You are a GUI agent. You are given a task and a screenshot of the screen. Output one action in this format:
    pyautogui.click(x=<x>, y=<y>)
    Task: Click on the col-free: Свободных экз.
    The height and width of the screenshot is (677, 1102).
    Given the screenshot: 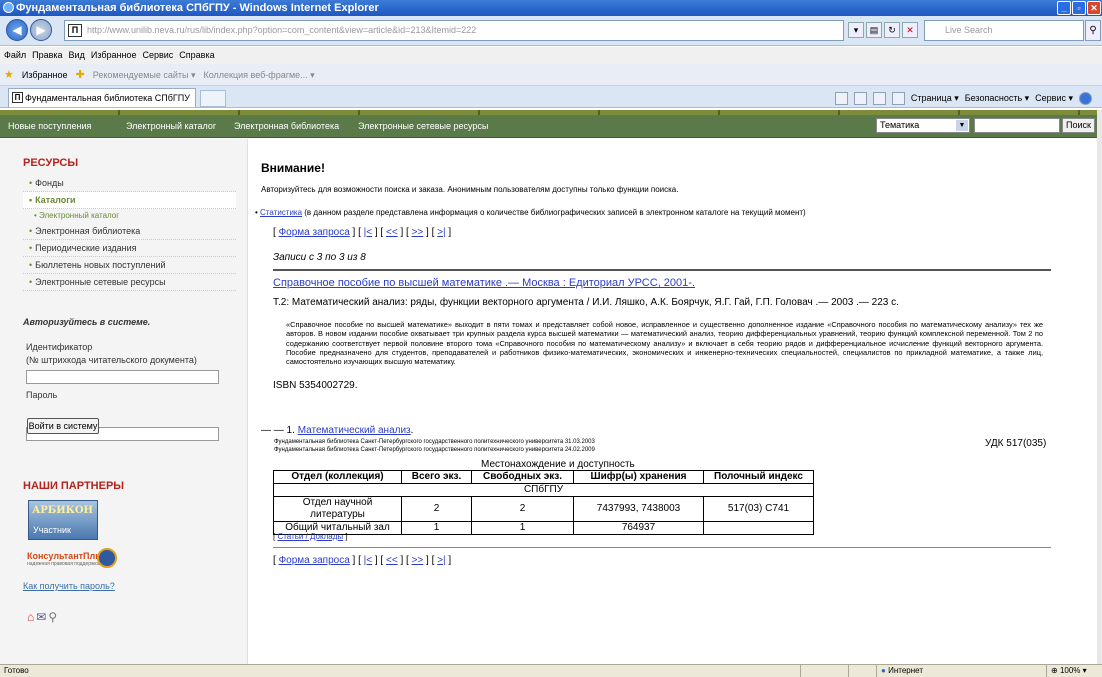 What is the action you would take?
    pyautogui.click(x=522, y=477)
    